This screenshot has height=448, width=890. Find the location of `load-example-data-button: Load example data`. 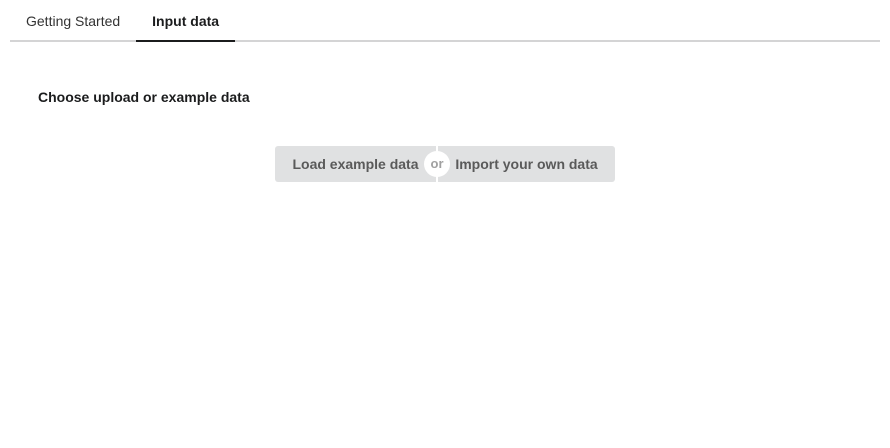

load-example-data-button: Load example data is located at coordinates (355, 164).